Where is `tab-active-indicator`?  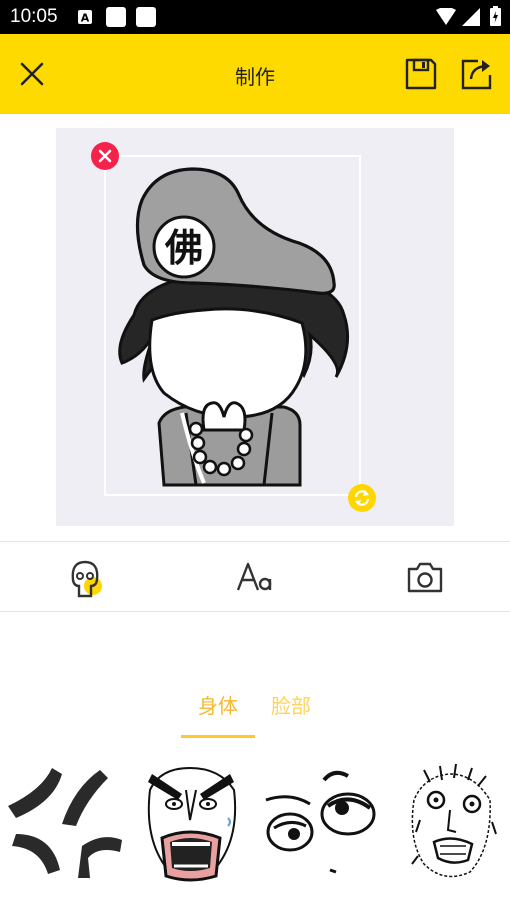 tab-active-indicator is located at coordinates (218, 736).